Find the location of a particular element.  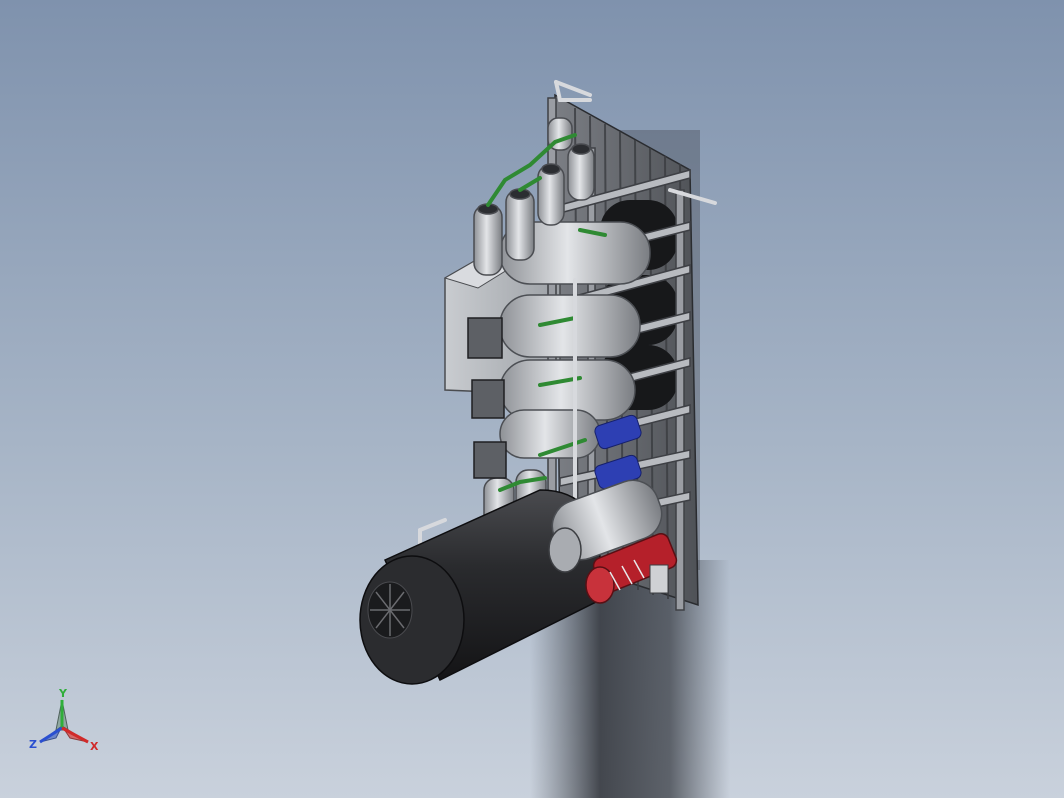

view-orientation-triad-icon: Y Z X is located at coordinates (66, 721).